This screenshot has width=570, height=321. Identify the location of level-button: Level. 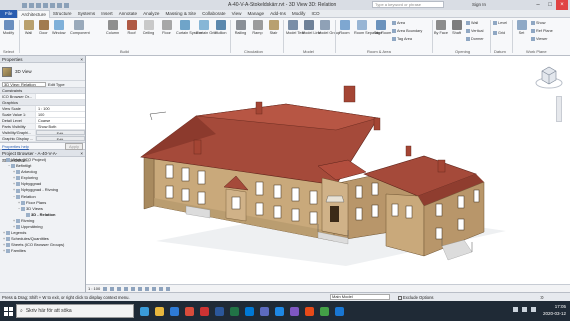
(500, 23).